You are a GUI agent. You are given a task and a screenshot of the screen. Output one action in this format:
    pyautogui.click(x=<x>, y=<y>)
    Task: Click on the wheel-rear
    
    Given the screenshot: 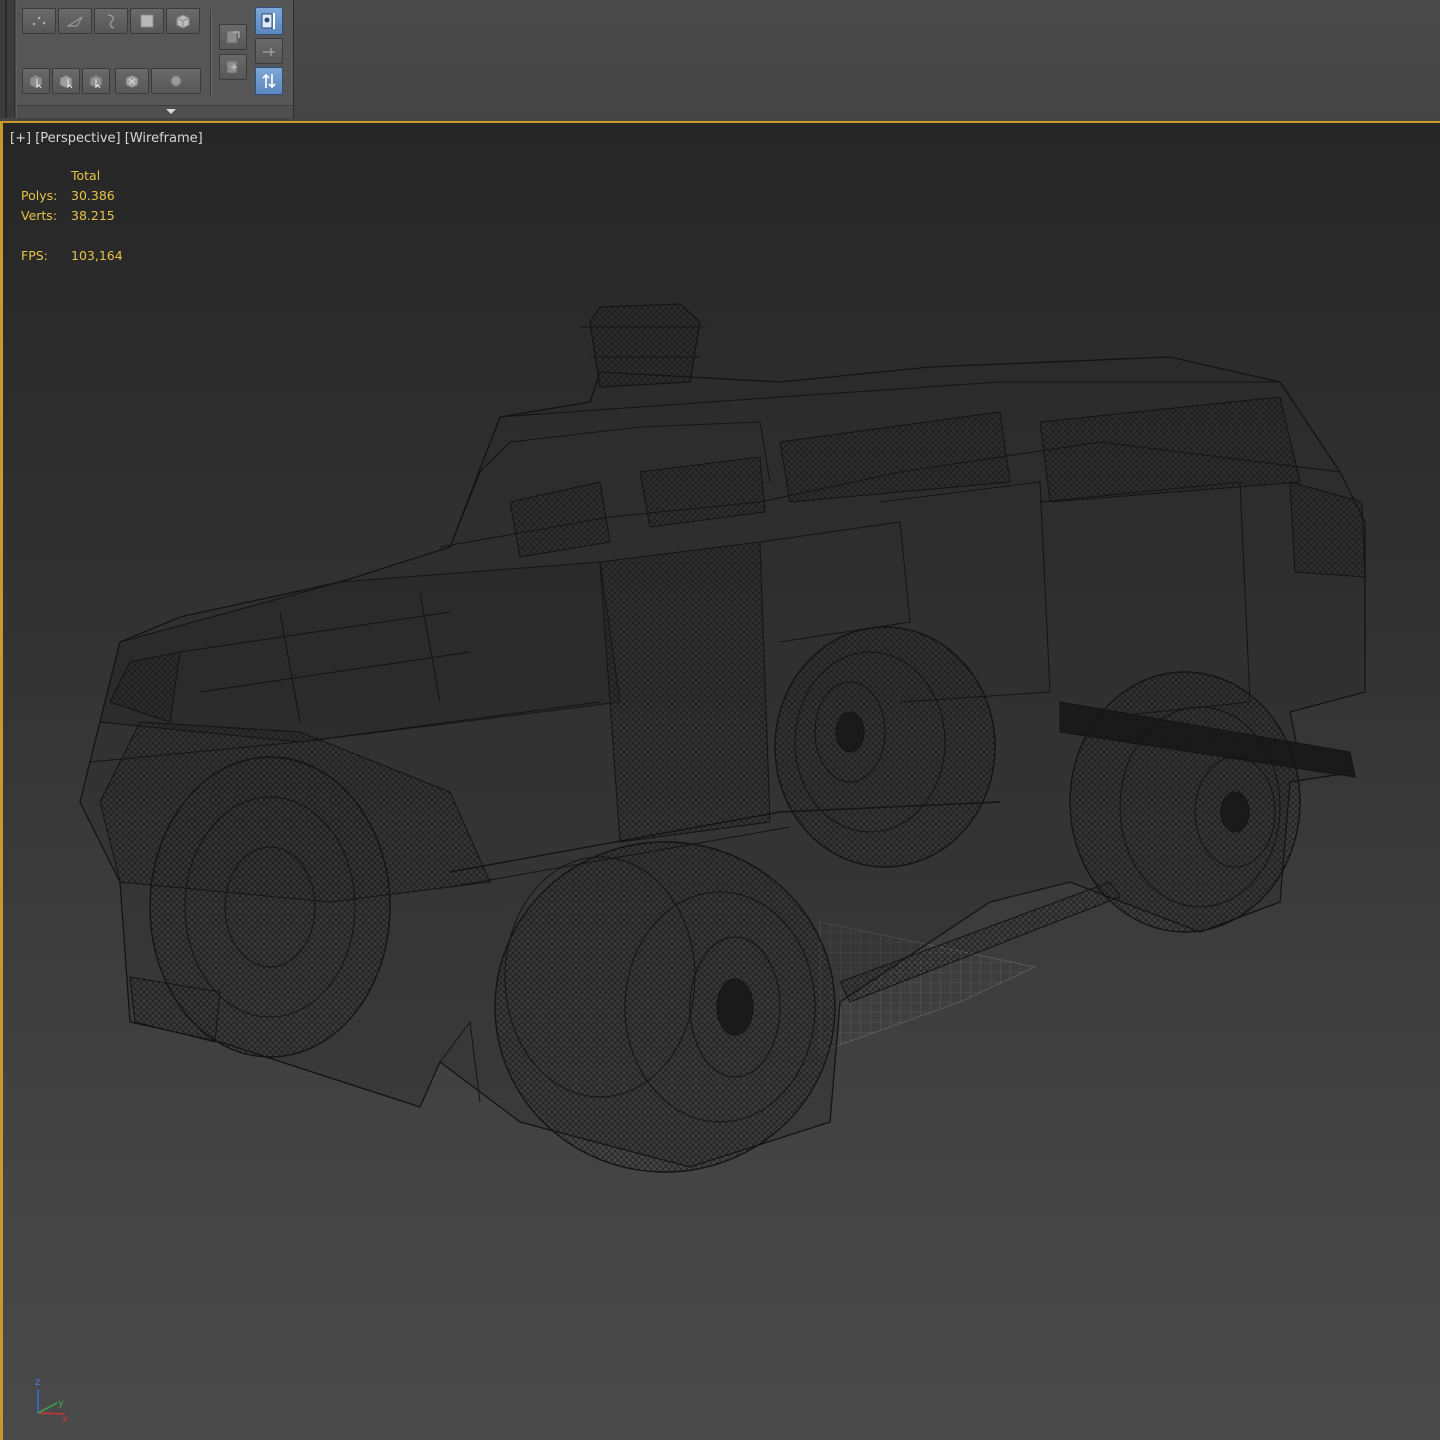 What is the action you would take?
    pyautogui.click(x=1185, y=802)
    